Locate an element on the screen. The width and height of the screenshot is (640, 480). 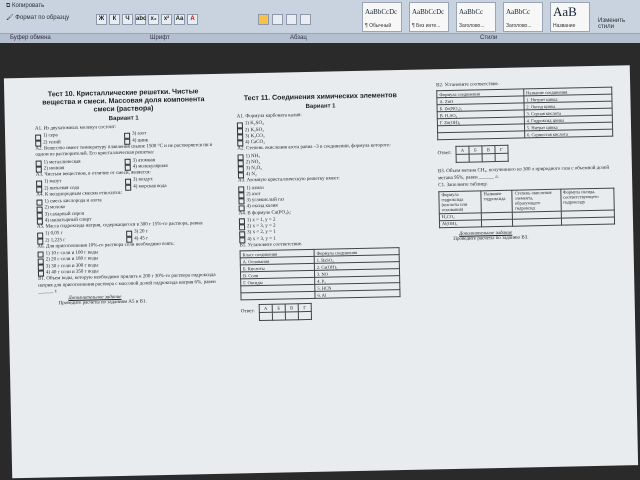
font-format-button: Aa is located at coordinates (179, 19).